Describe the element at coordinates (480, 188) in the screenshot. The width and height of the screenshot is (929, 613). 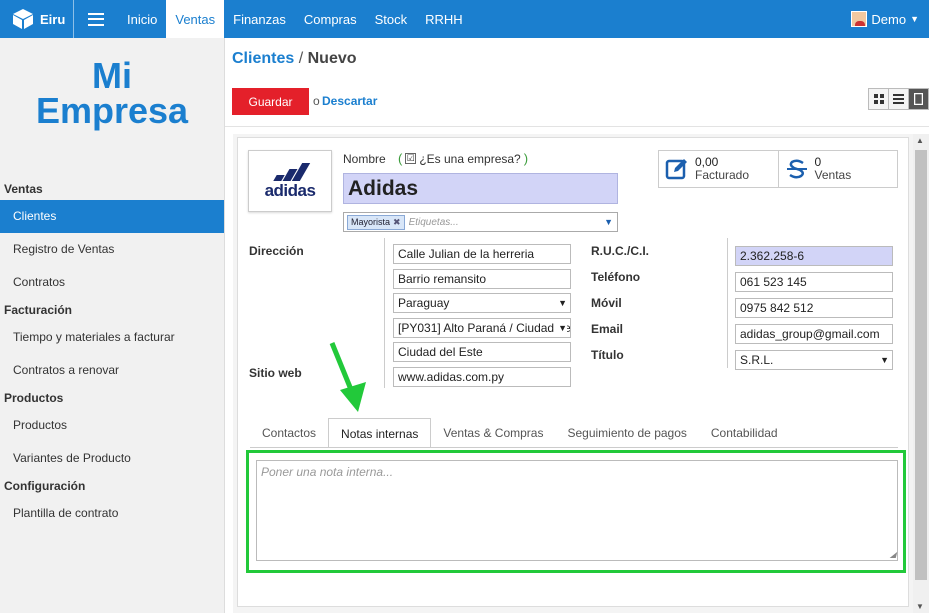
I see `name-input: Adidas` at that location.